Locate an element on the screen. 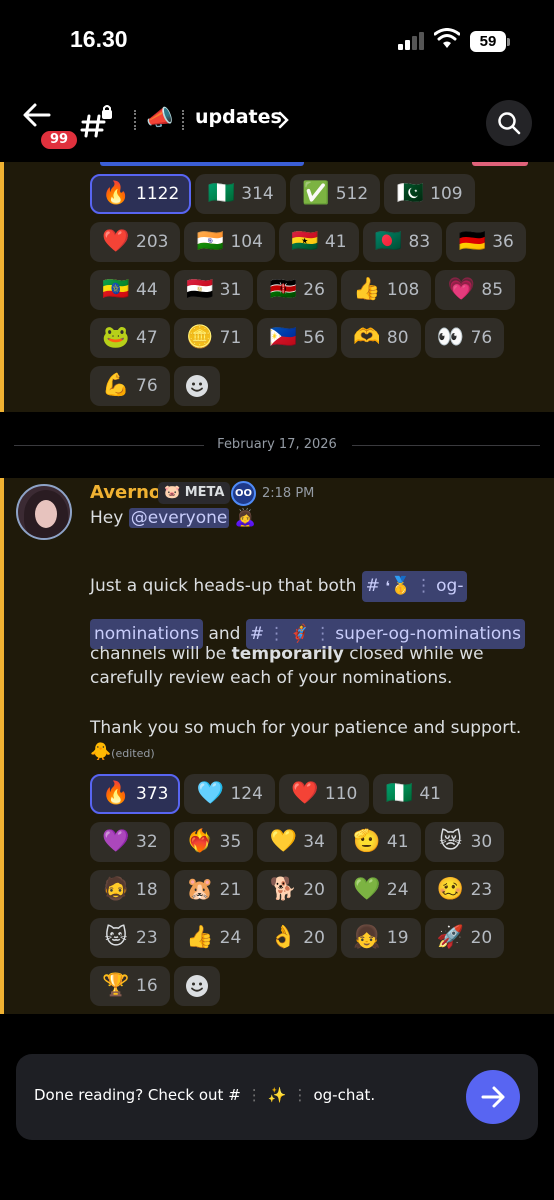  channel-link-og-chat: og-chat. is located at coordinates (344, 1095).